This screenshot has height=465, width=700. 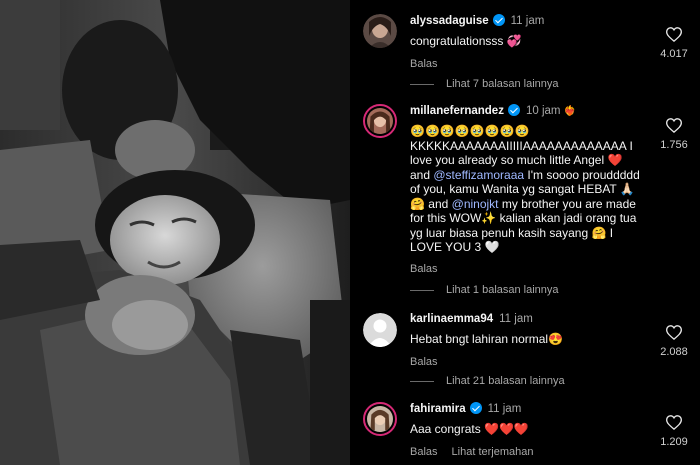 I want to click on comment-header: karlinaemma94 11 jam, so click(x=526, y=319).